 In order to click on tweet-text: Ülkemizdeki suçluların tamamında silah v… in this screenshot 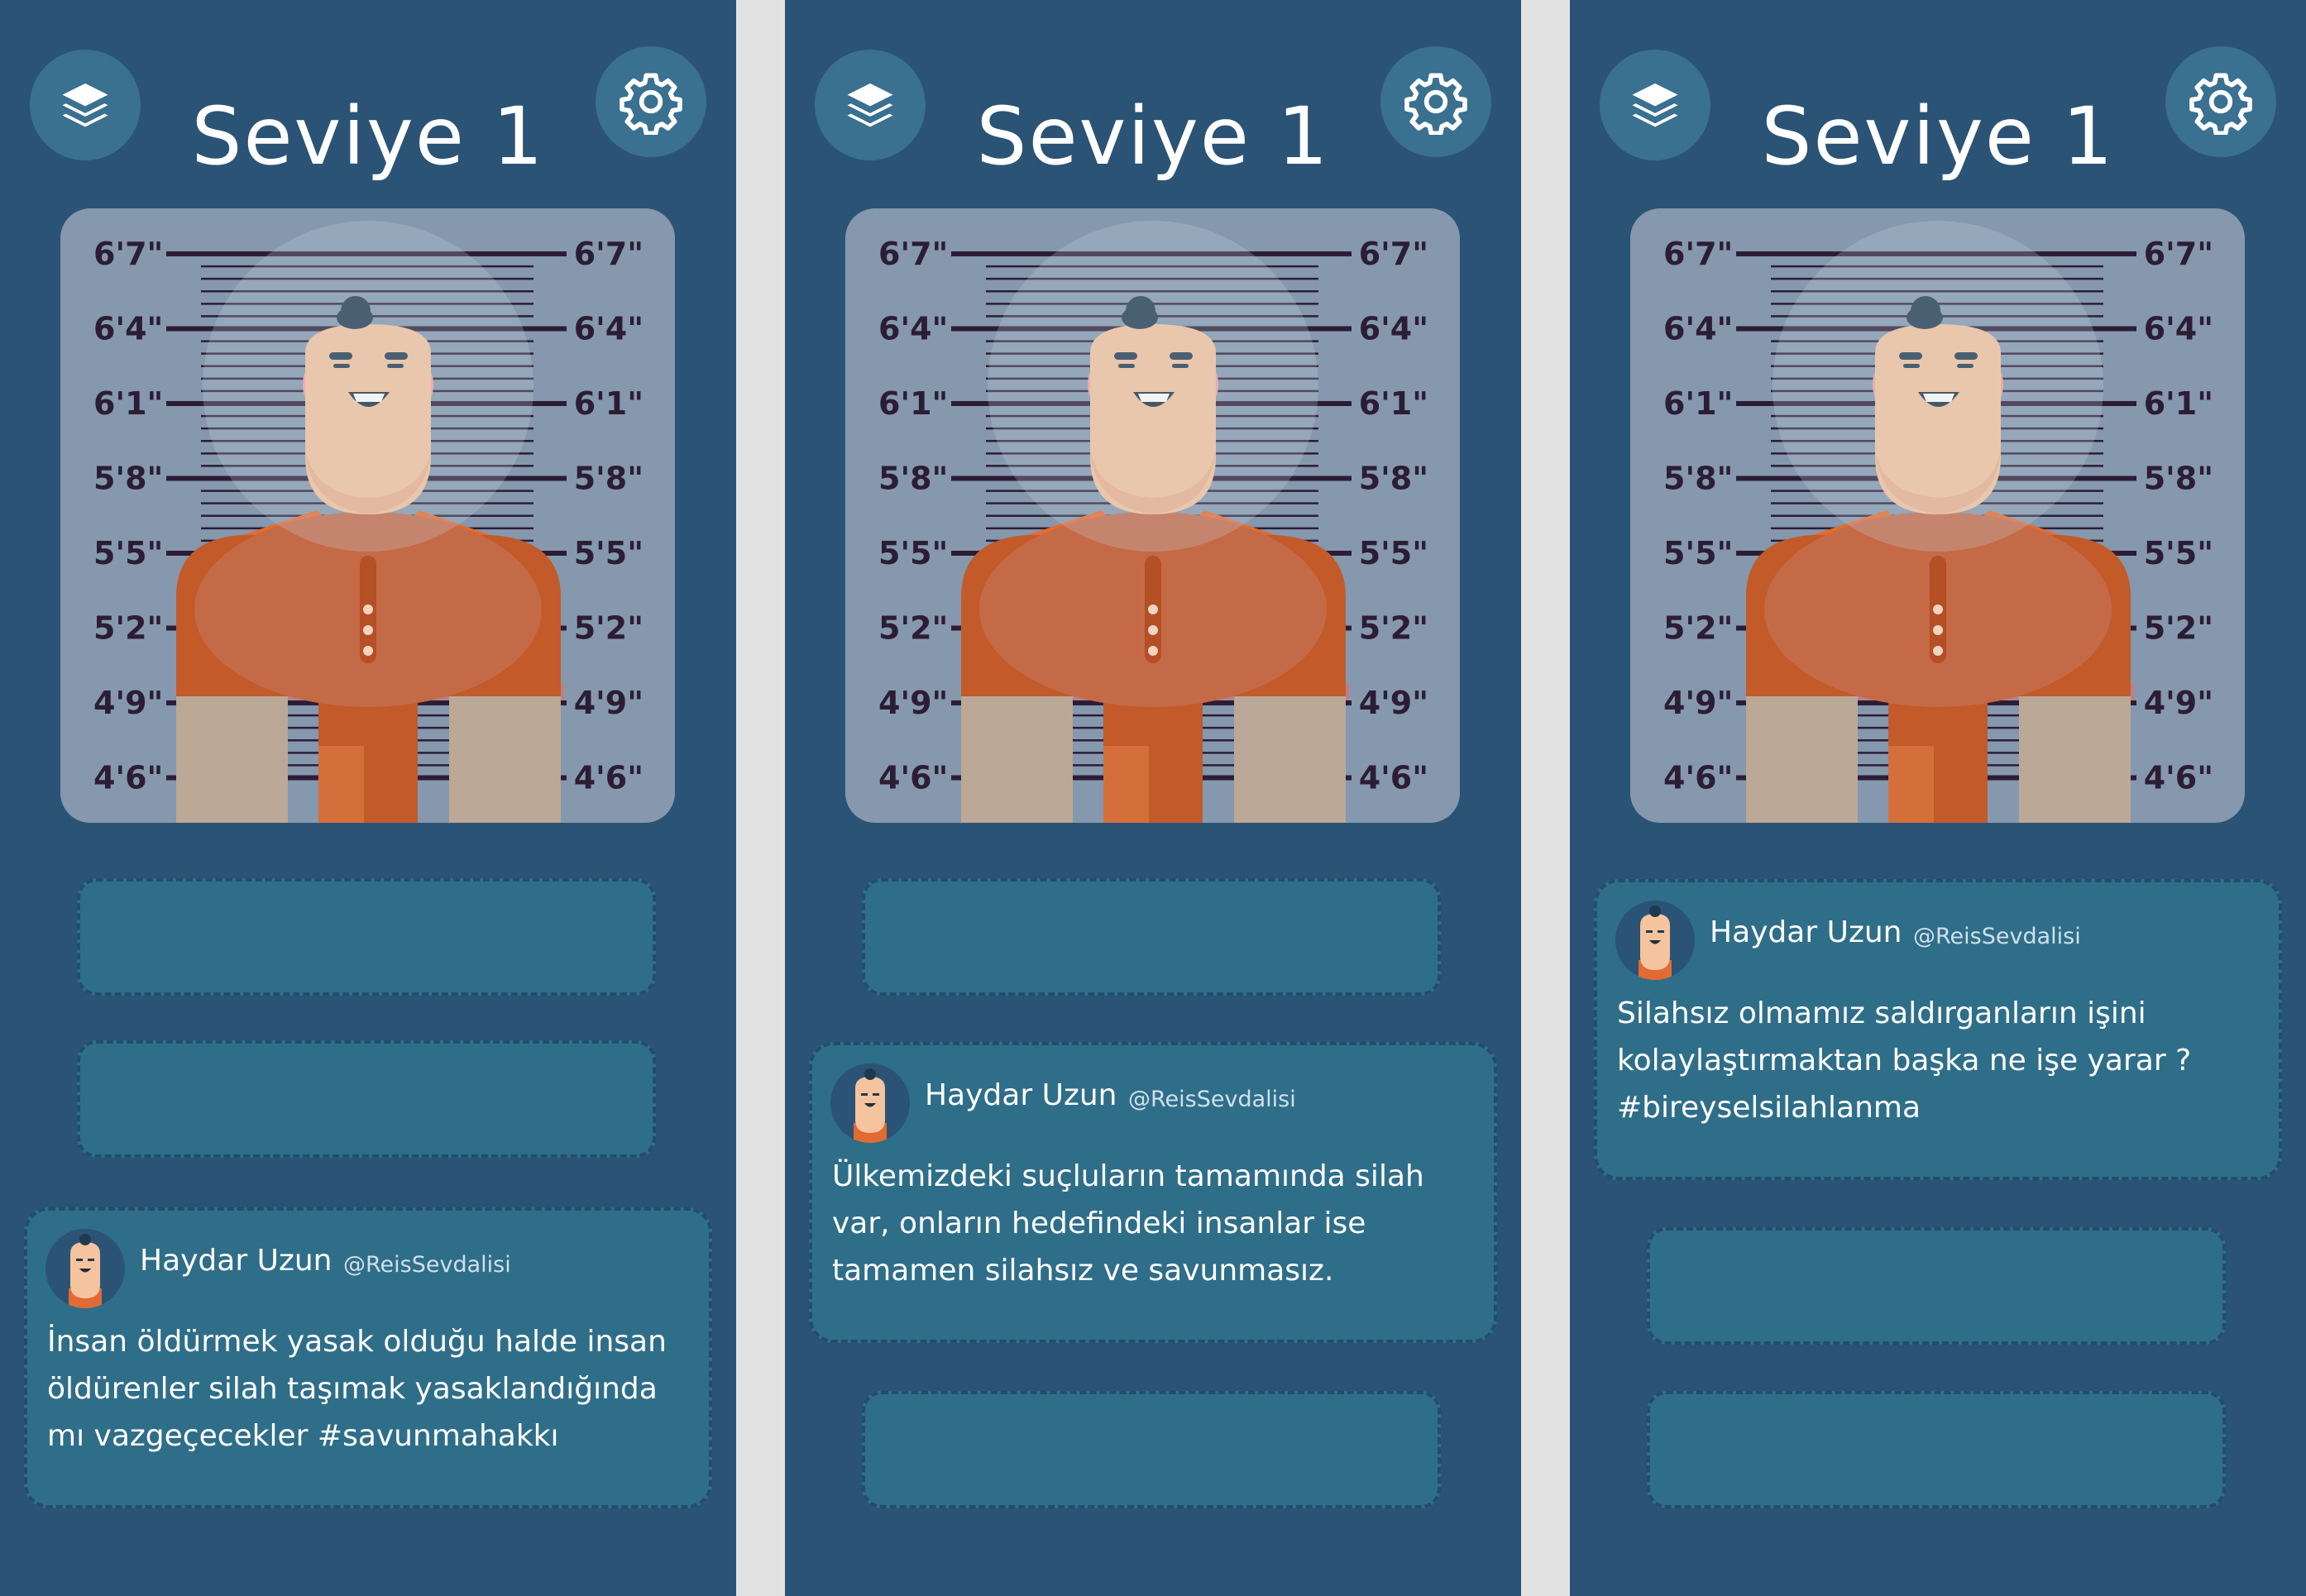, I will do `click(1128, 1223)`.